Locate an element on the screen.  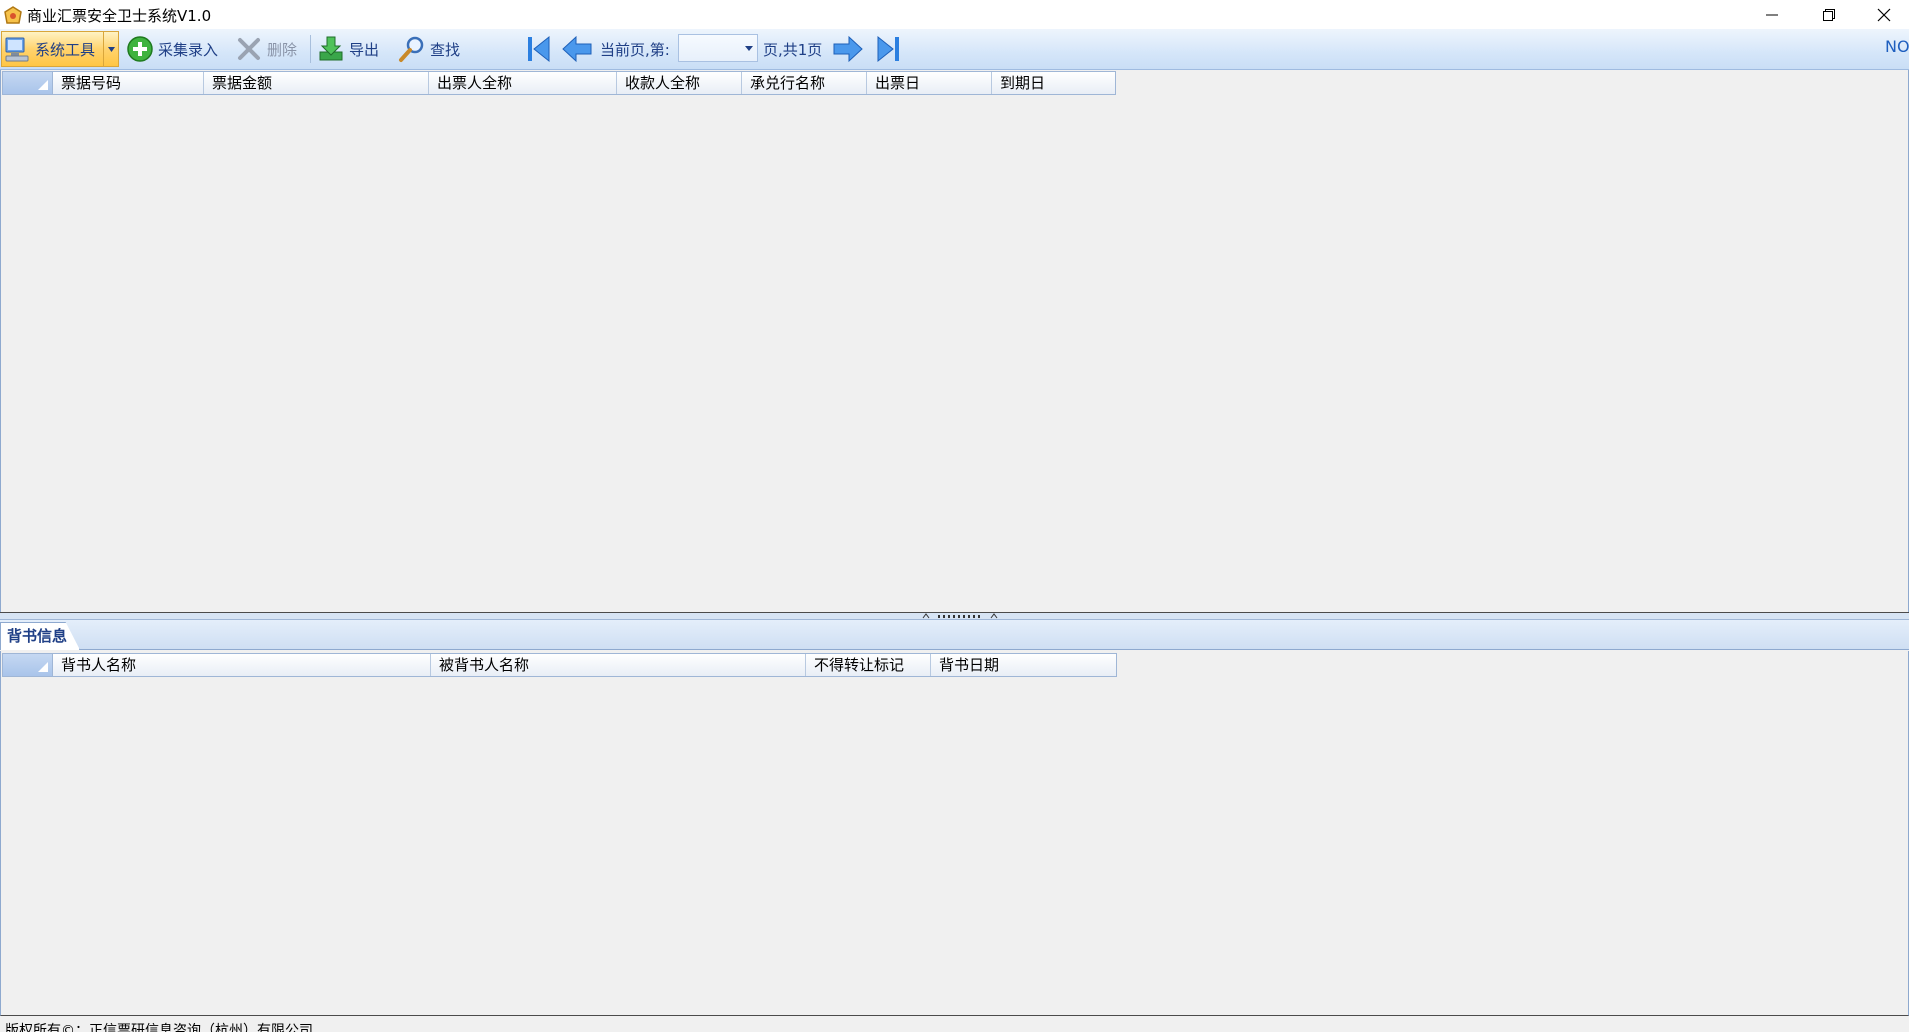
capture-entry-button: 采集录入 is located at coordinates (171, 49).